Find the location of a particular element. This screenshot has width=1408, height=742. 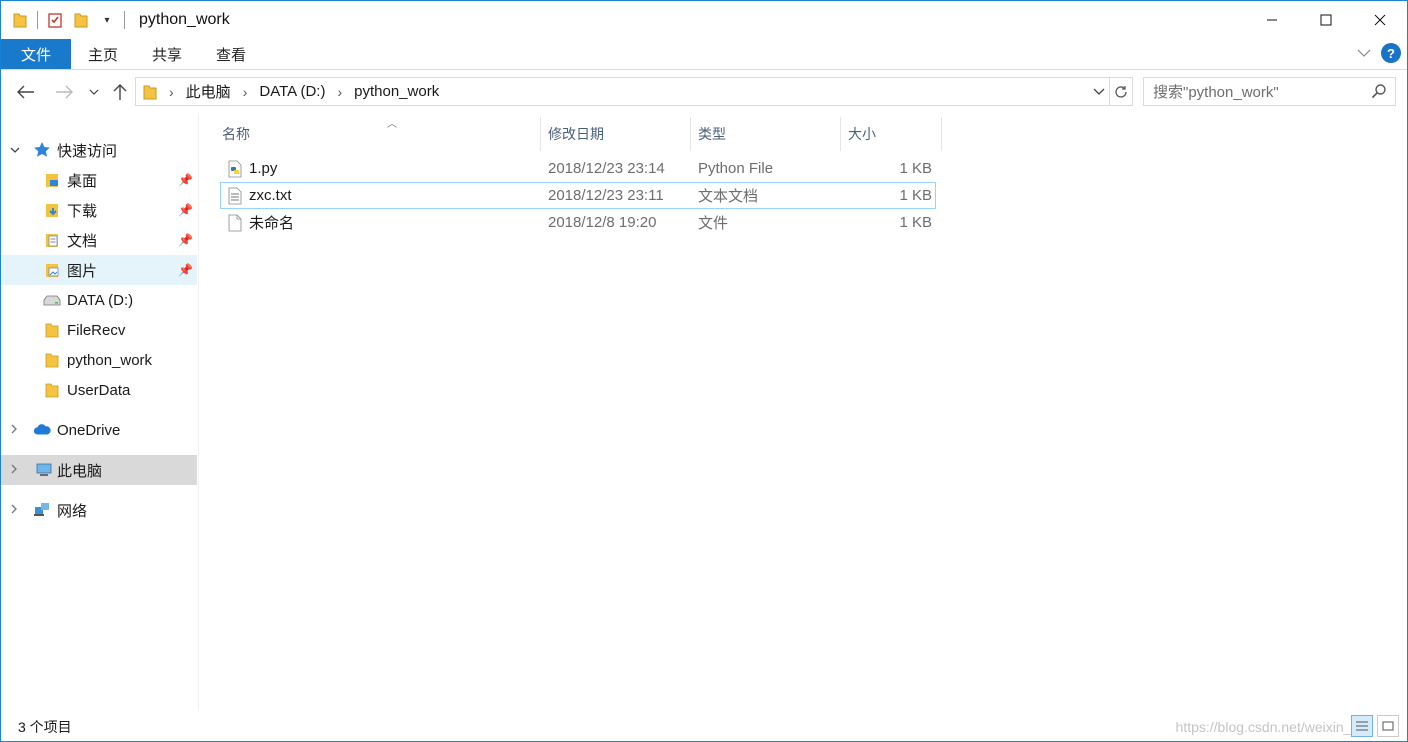

sidebar-item-data-drive: DATA (D:) is located at coordinates (99, 300).